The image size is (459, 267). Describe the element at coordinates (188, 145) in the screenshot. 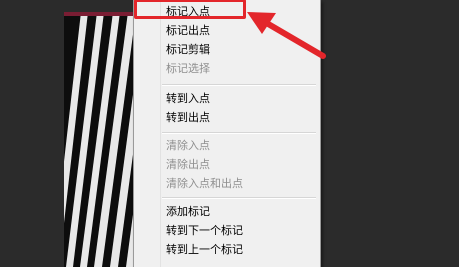

I see `menu-item-clear-in: 清除入点` at that location.